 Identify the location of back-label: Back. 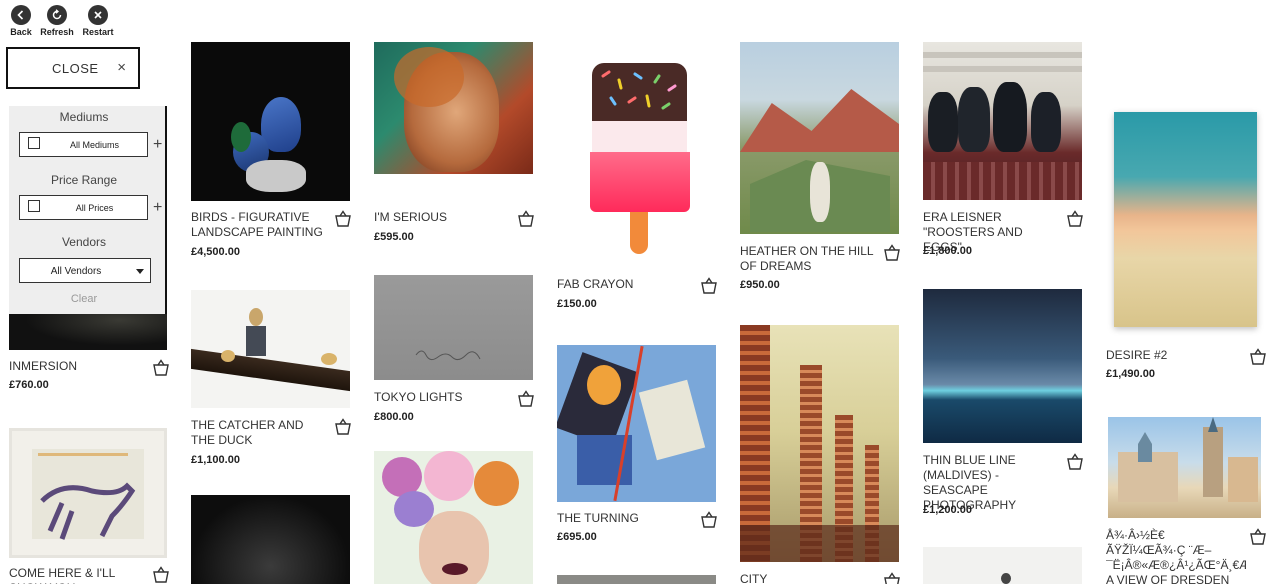
(21, 32).